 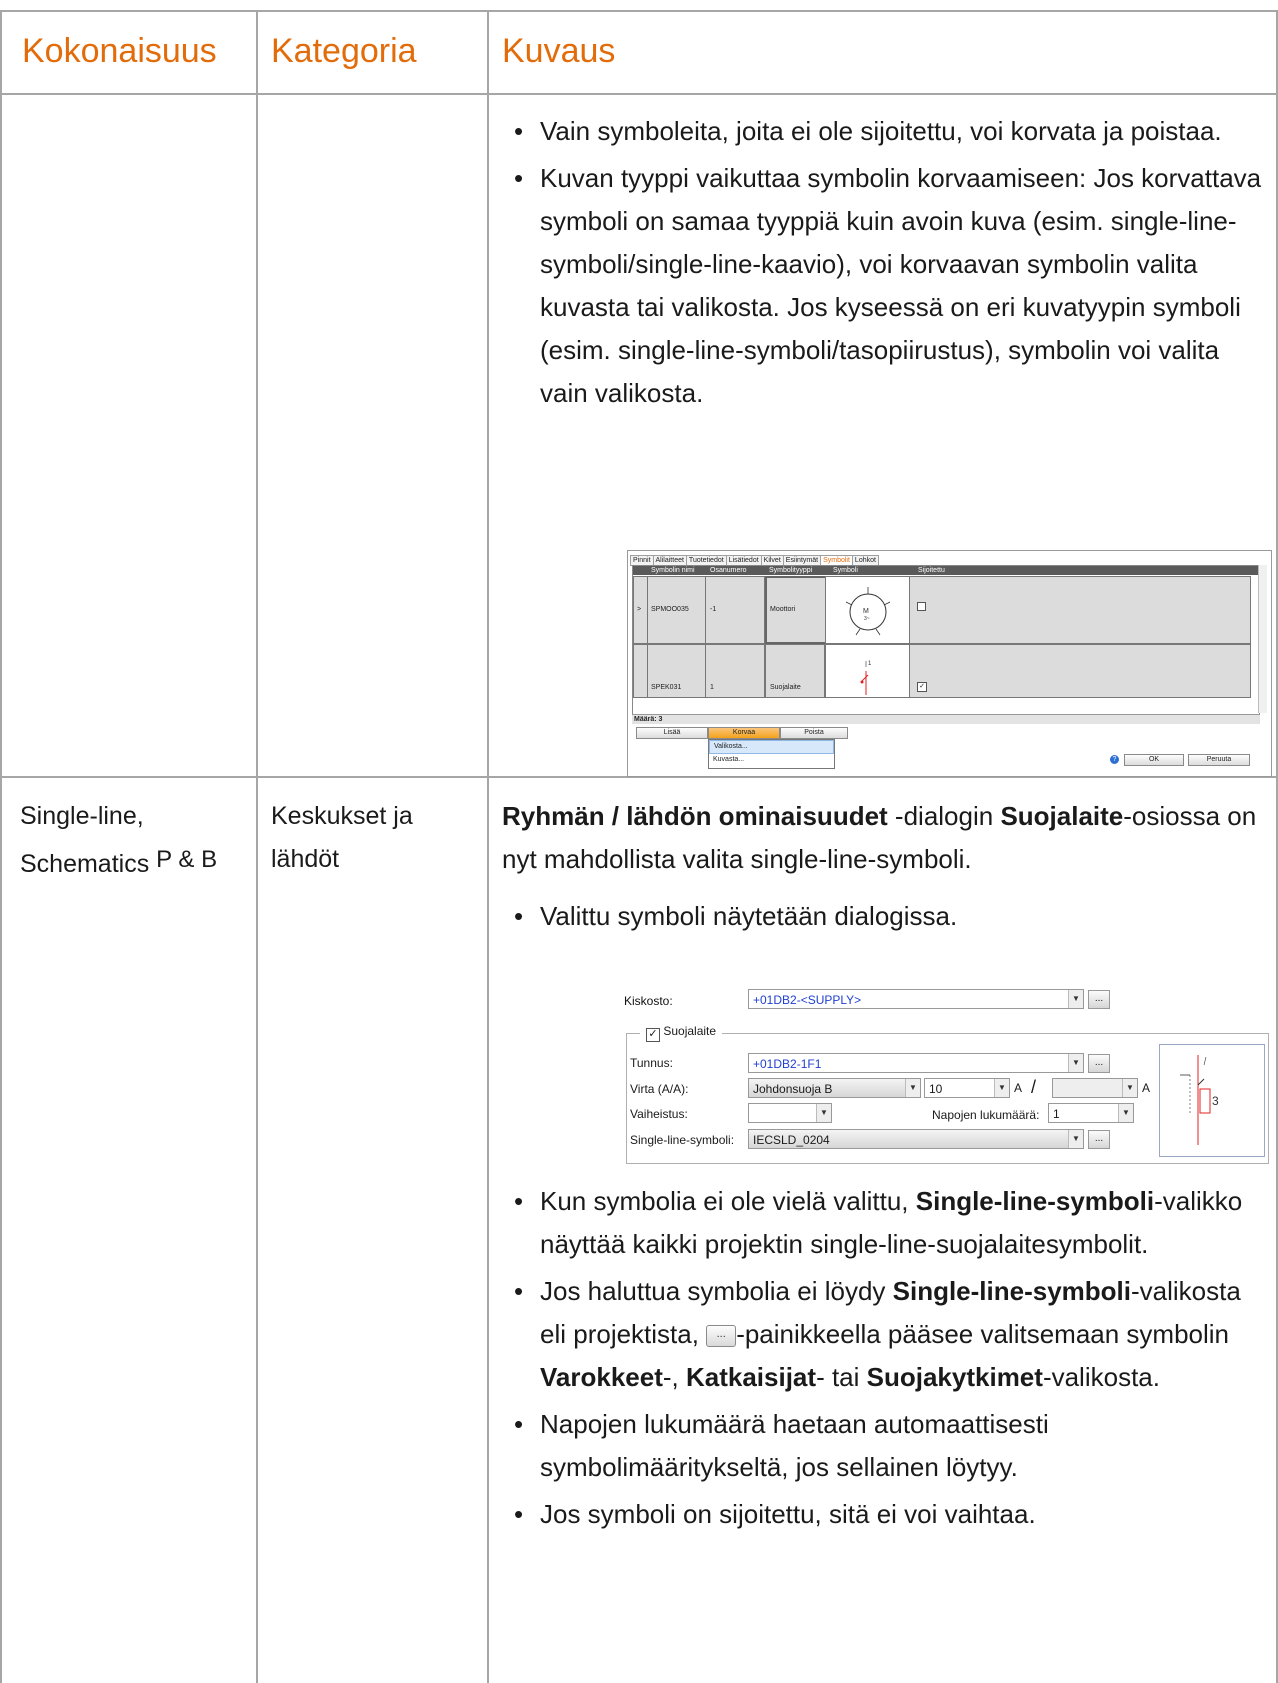 I want to click on vaiheistus-select: ▼, so click(x=790, y=1113).